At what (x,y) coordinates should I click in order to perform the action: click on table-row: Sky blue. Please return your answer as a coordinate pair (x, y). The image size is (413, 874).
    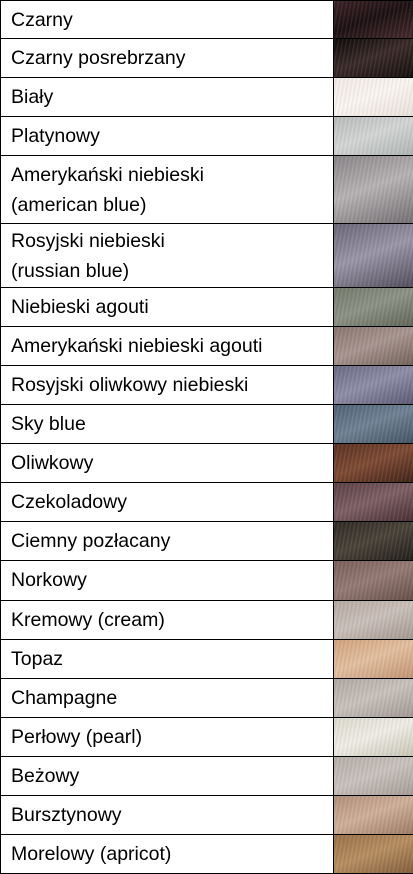
    Looking at the image, I should click on (206, 424).